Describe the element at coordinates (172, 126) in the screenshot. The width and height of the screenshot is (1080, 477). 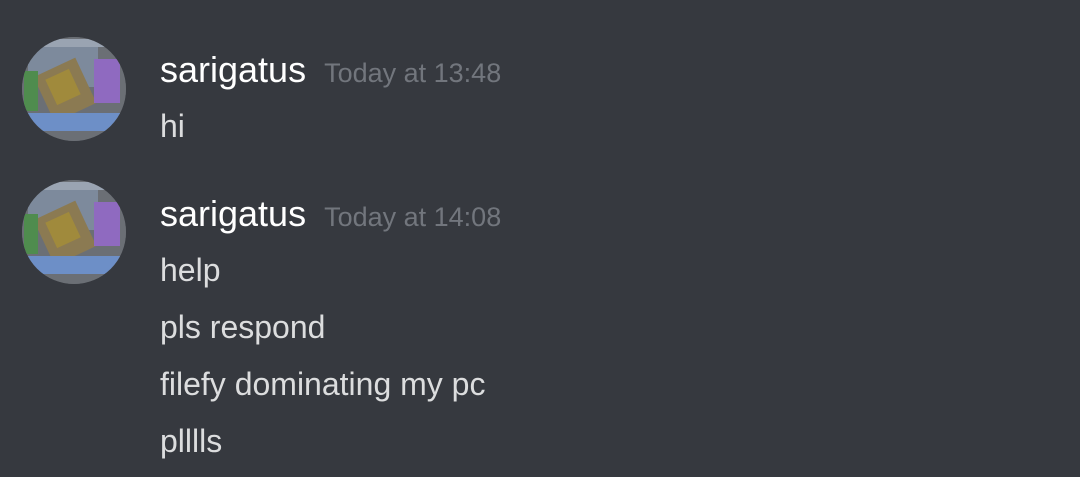
I see `message-text: hi` at that location.